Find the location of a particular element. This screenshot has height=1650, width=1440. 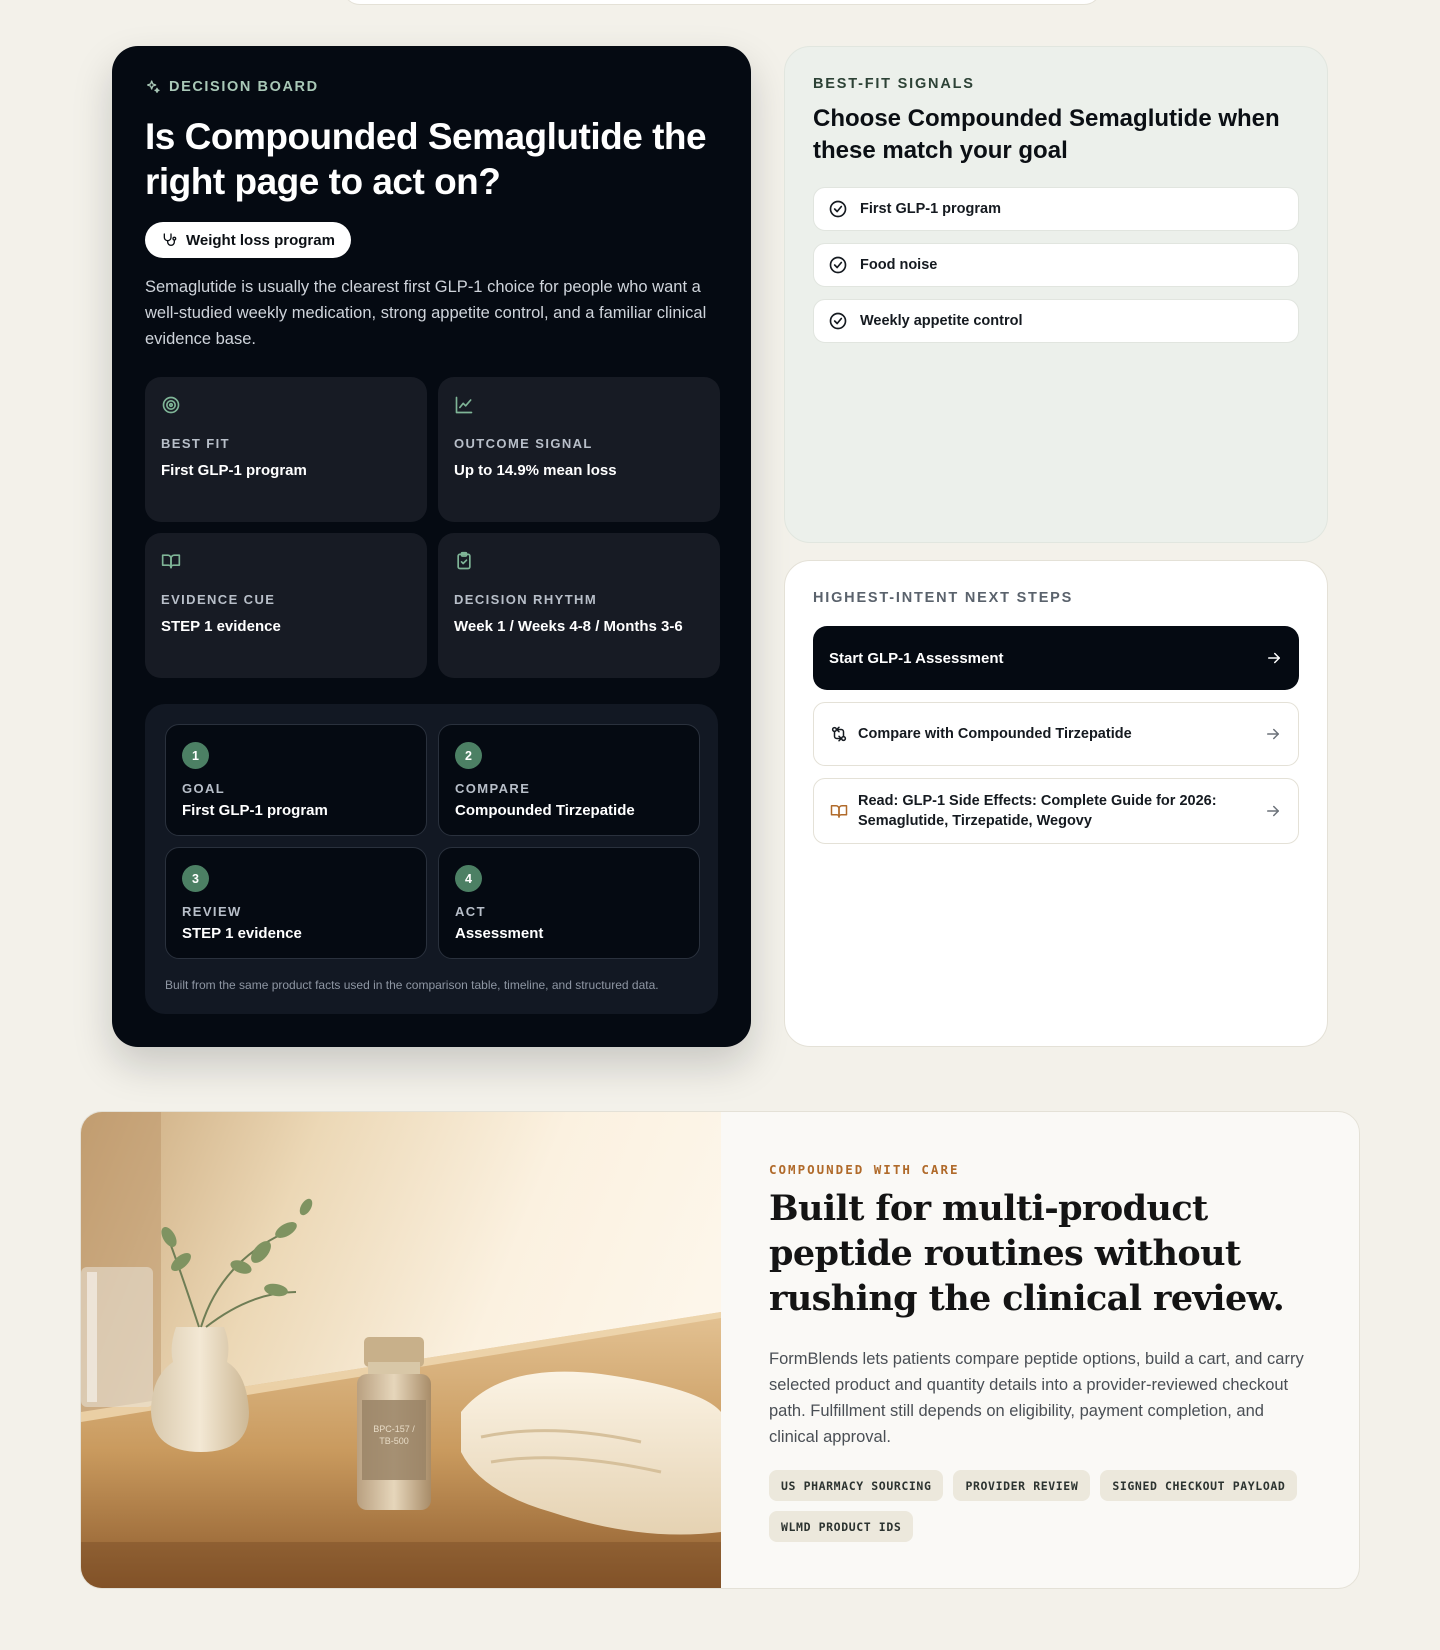

compare-link-label: Compare with Compounded Tirzepatide is located at coordinates (995, 734).